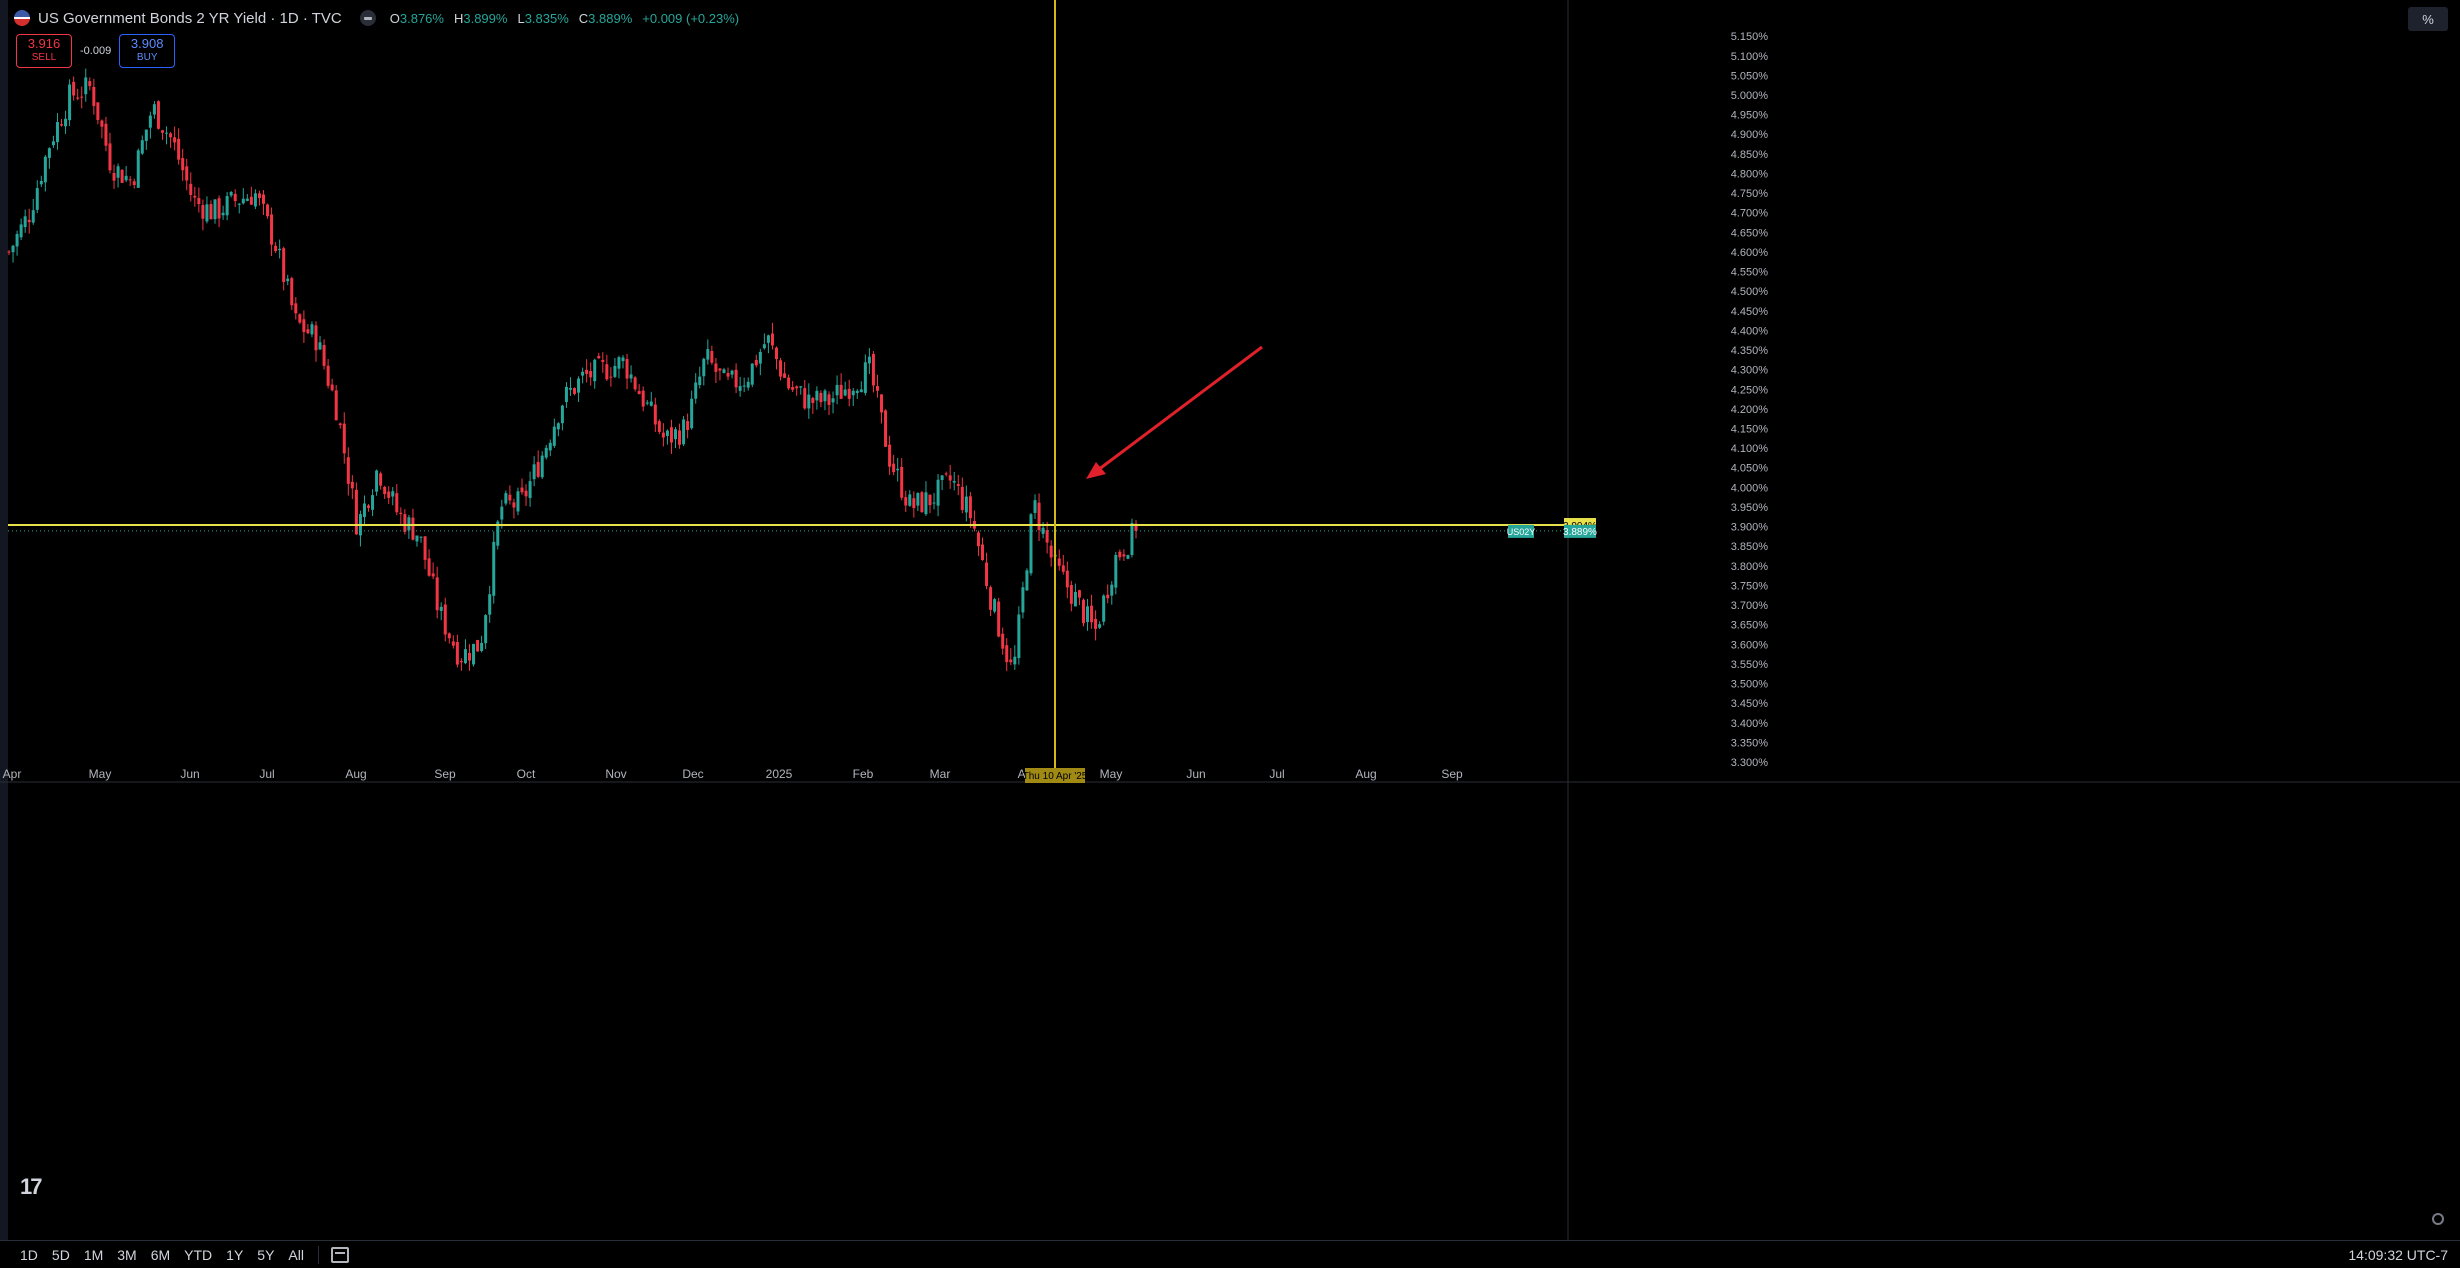  What do you see at coordinates (1750, 116) in the screenshot?
I see `price-tick-label: 4.950%` at bounding box center [1750, 116].